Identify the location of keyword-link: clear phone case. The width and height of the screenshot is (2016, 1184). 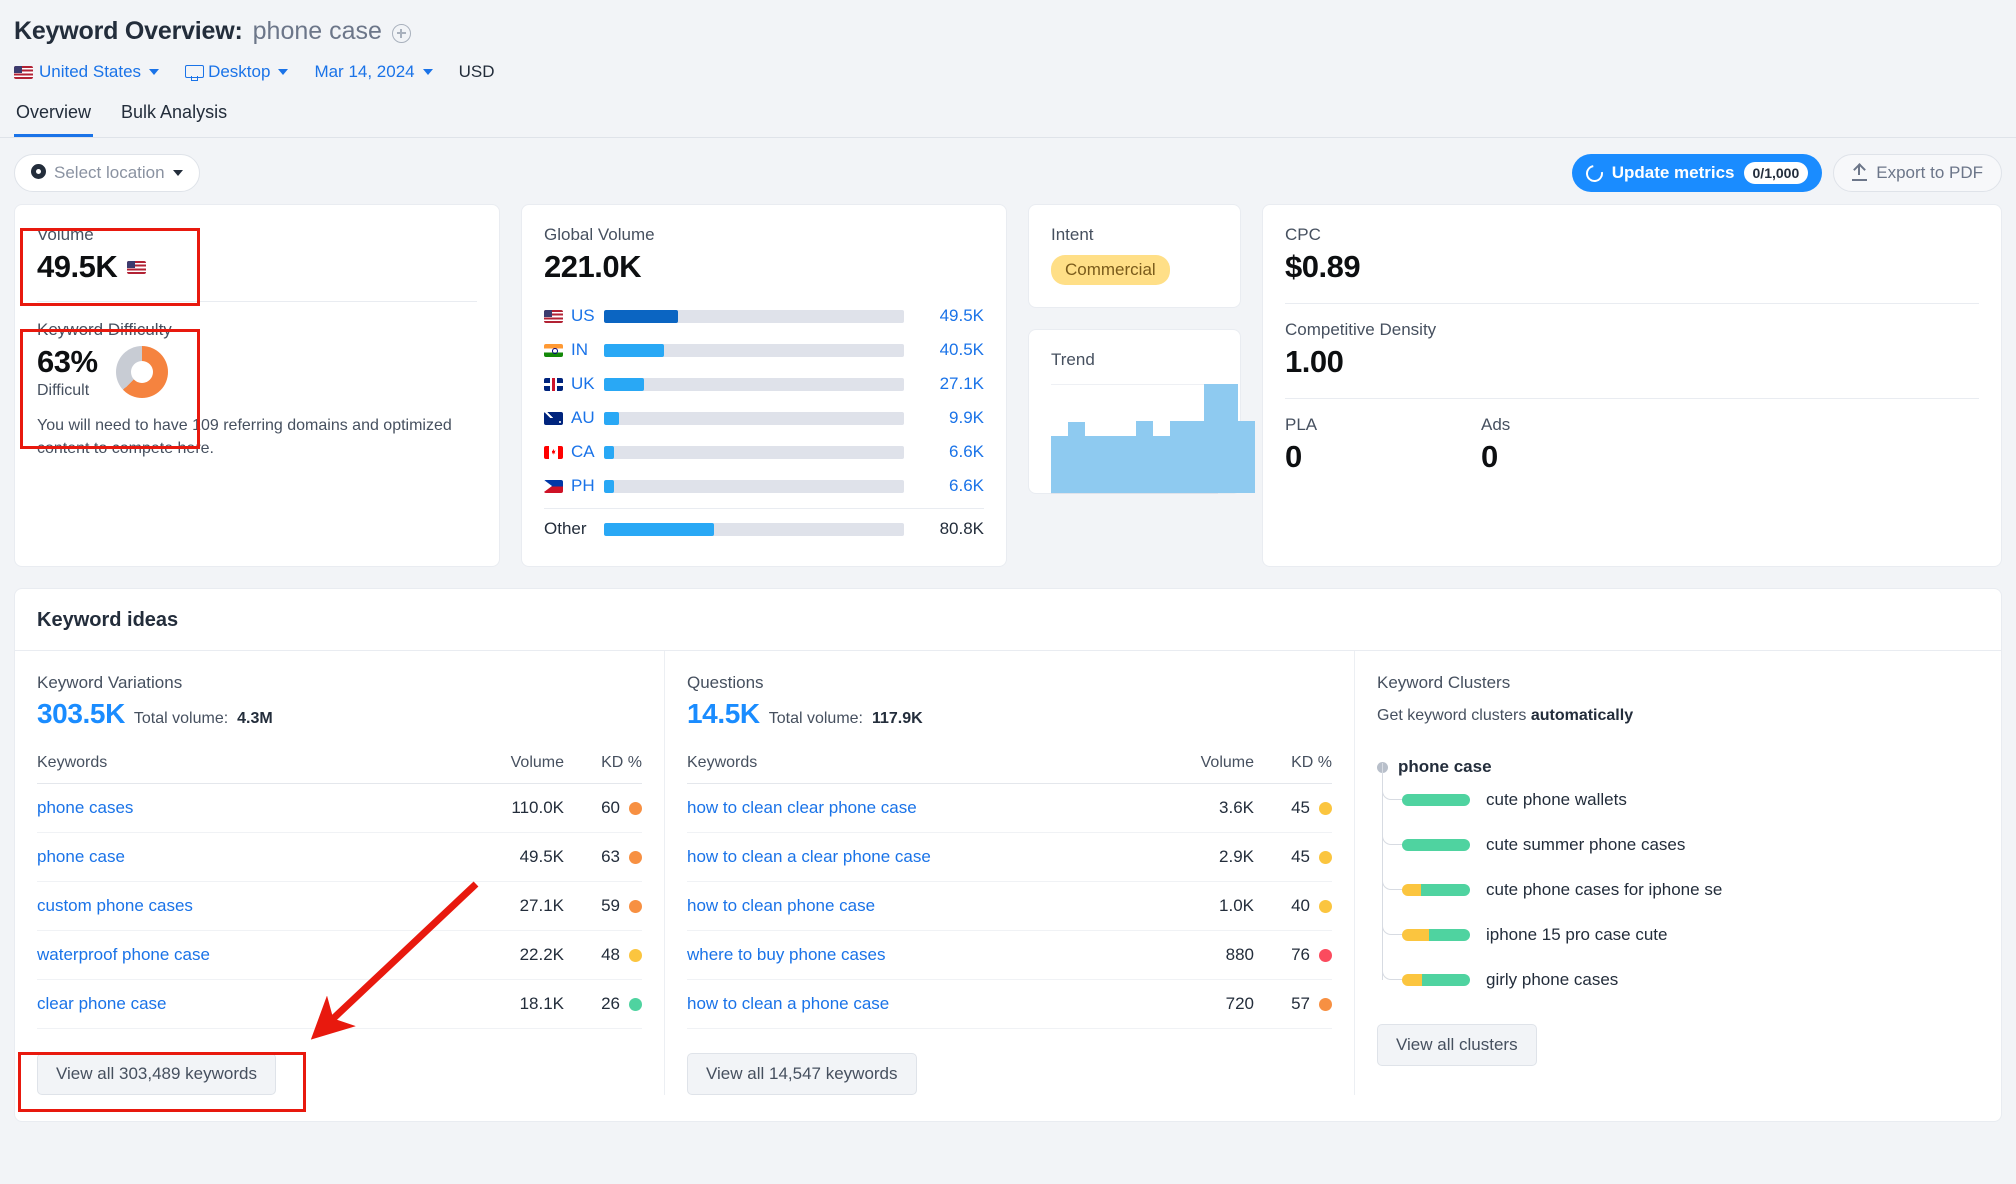
(101, 1003).